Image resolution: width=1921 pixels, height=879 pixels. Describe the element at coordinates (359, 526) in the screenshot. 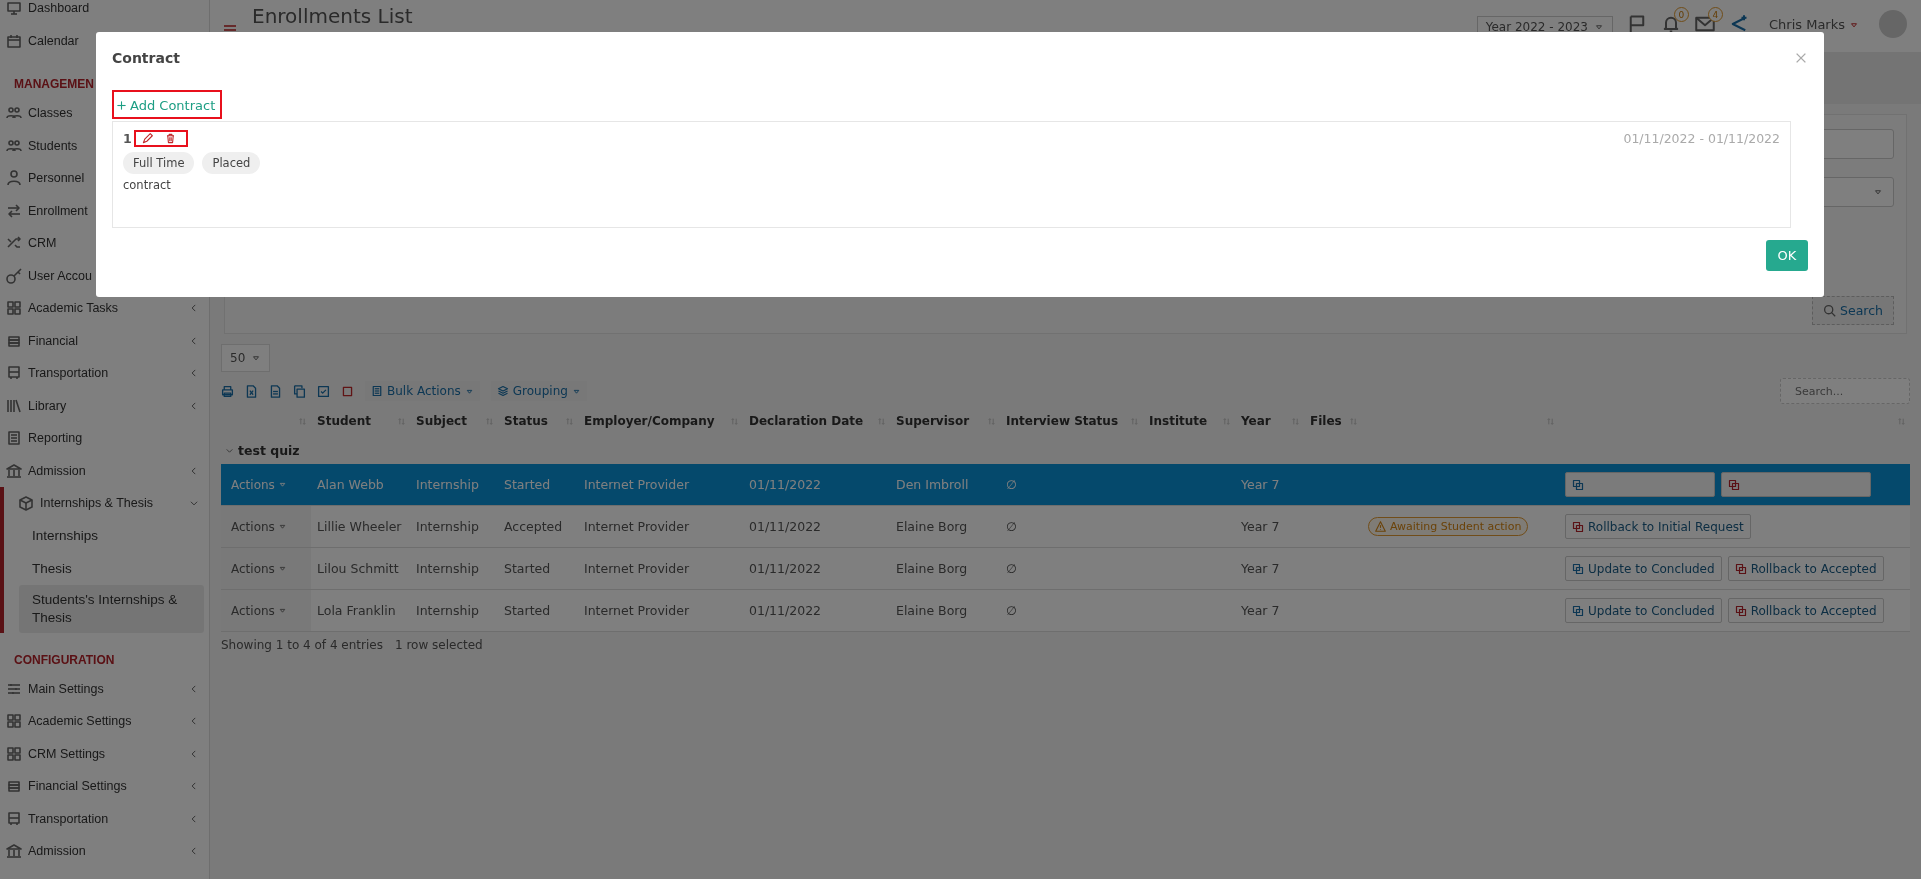

I see `table-cell: Lillie Wheeler` at that location.